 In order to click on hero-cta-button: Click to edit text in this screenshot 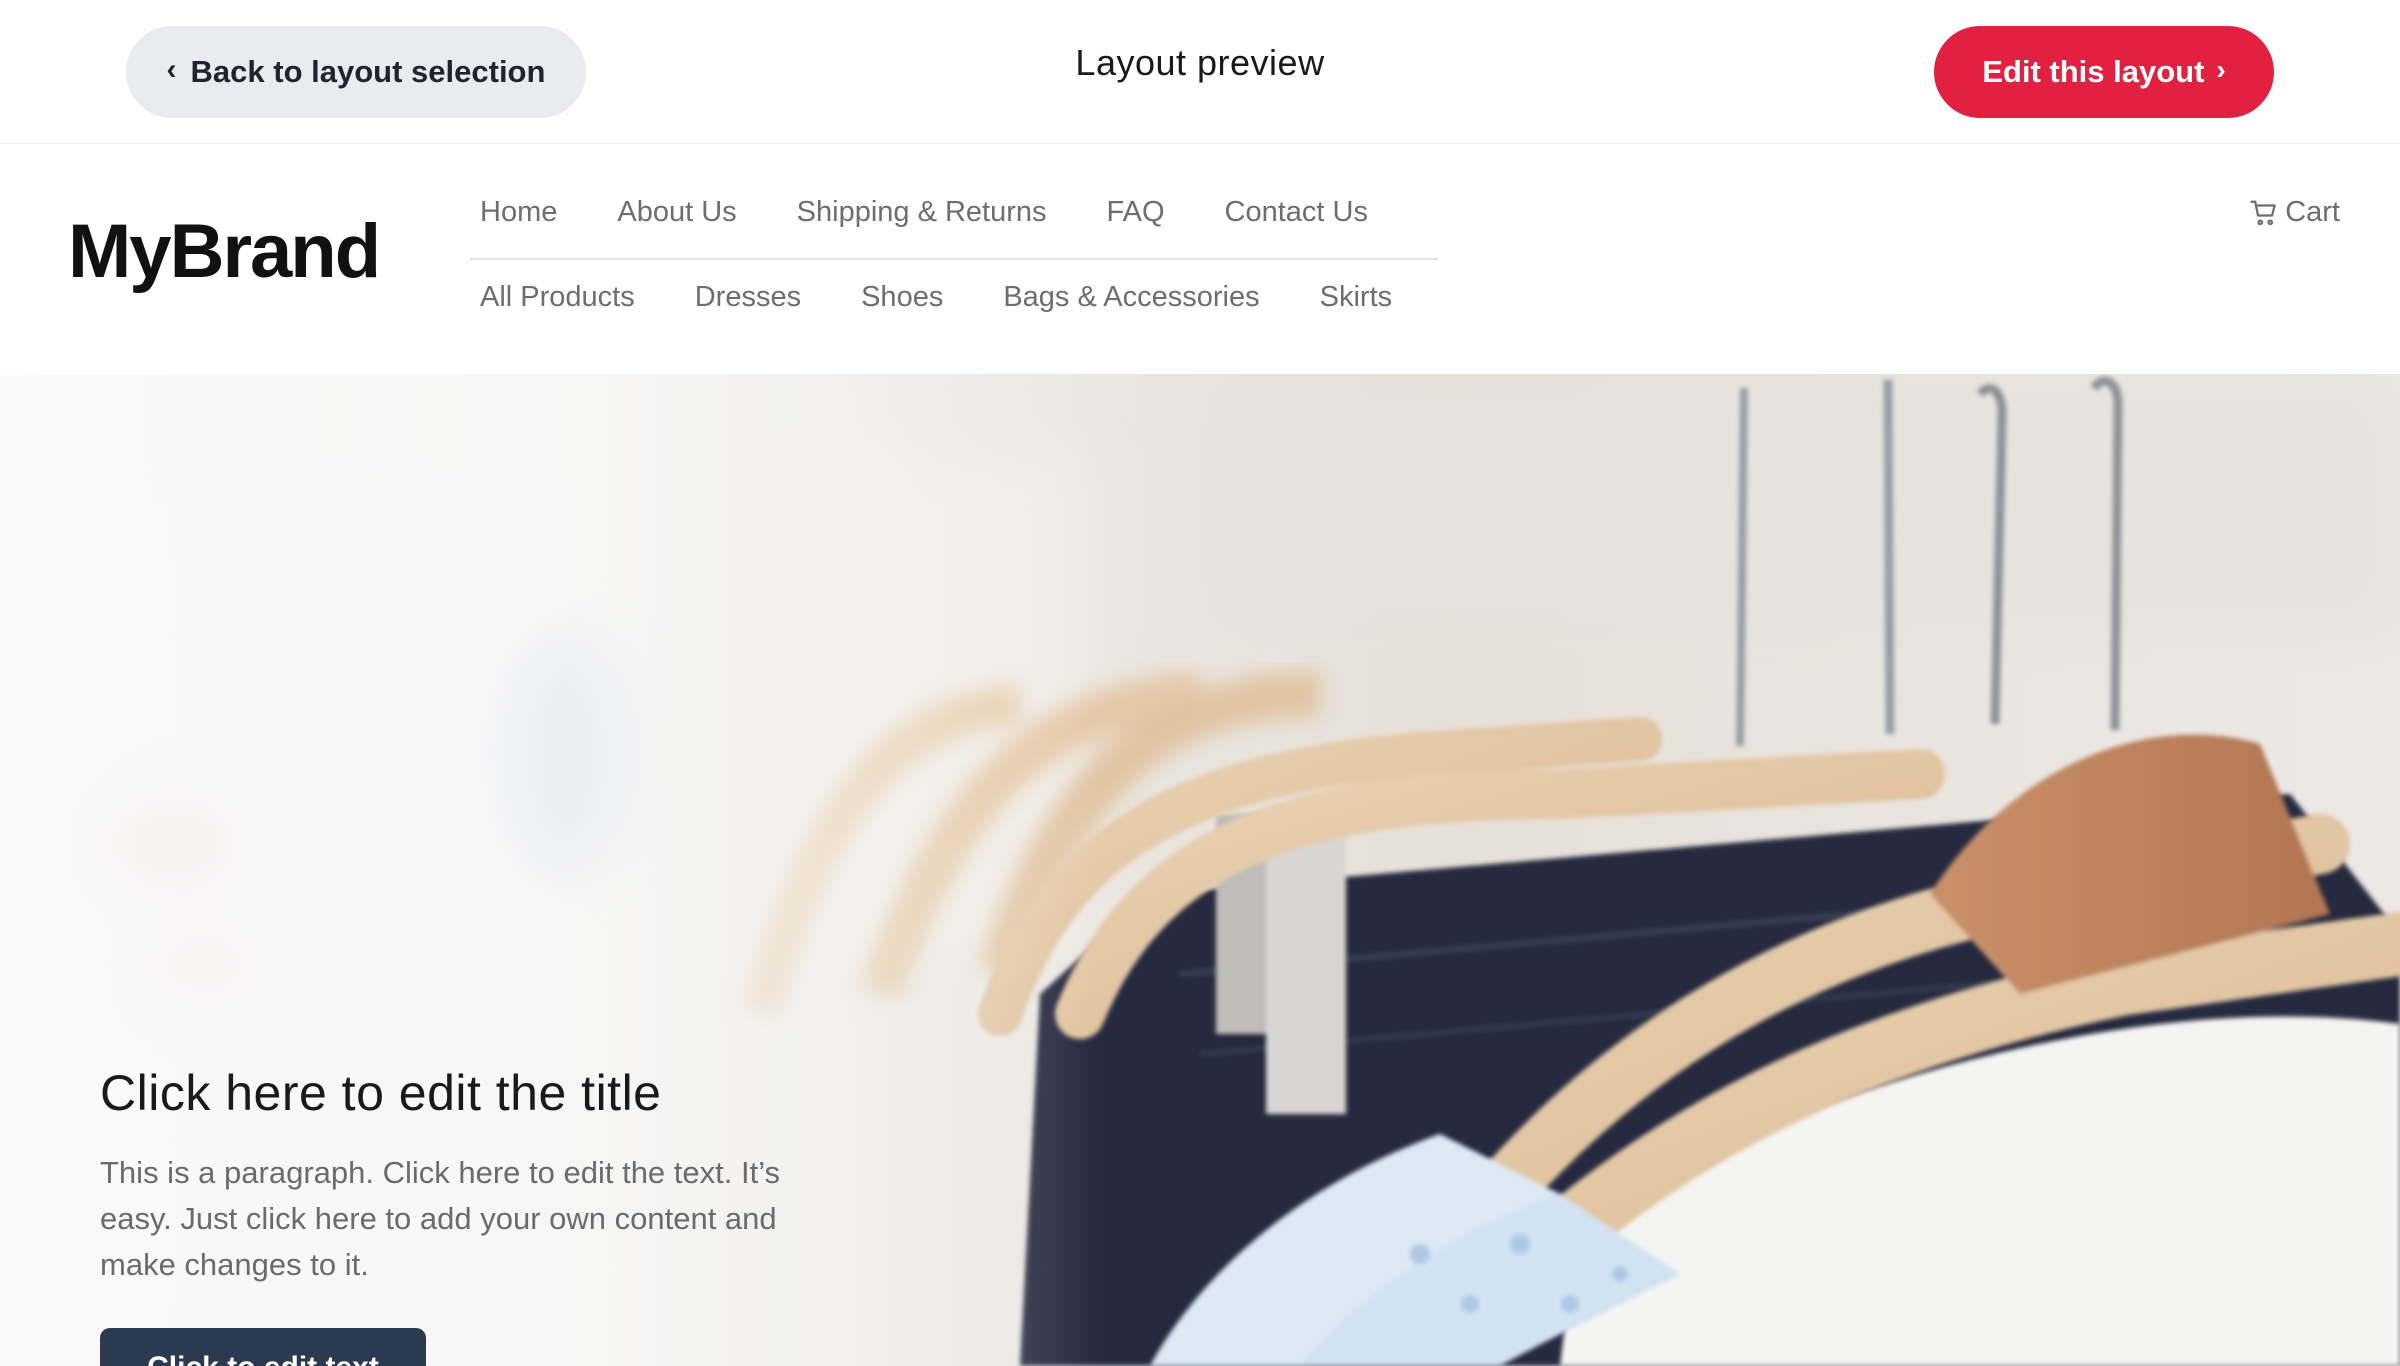, I will do `click(263, 1347)`.